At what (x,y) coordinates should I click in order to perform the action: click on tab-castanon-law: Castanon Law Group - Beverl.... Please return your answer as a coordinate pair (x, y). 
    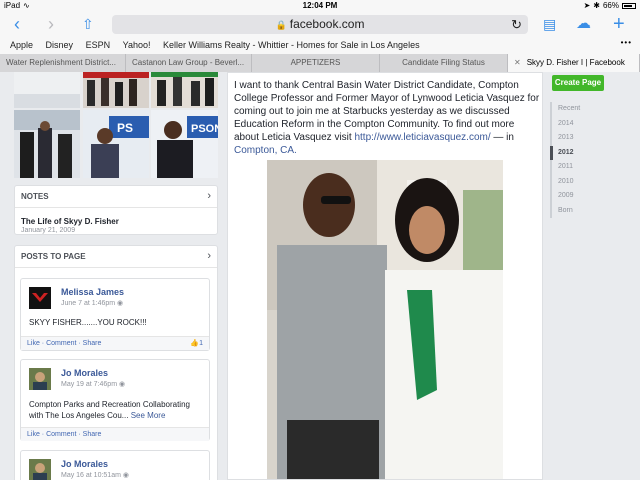
    Looking at the image, I should click on (189, 63).